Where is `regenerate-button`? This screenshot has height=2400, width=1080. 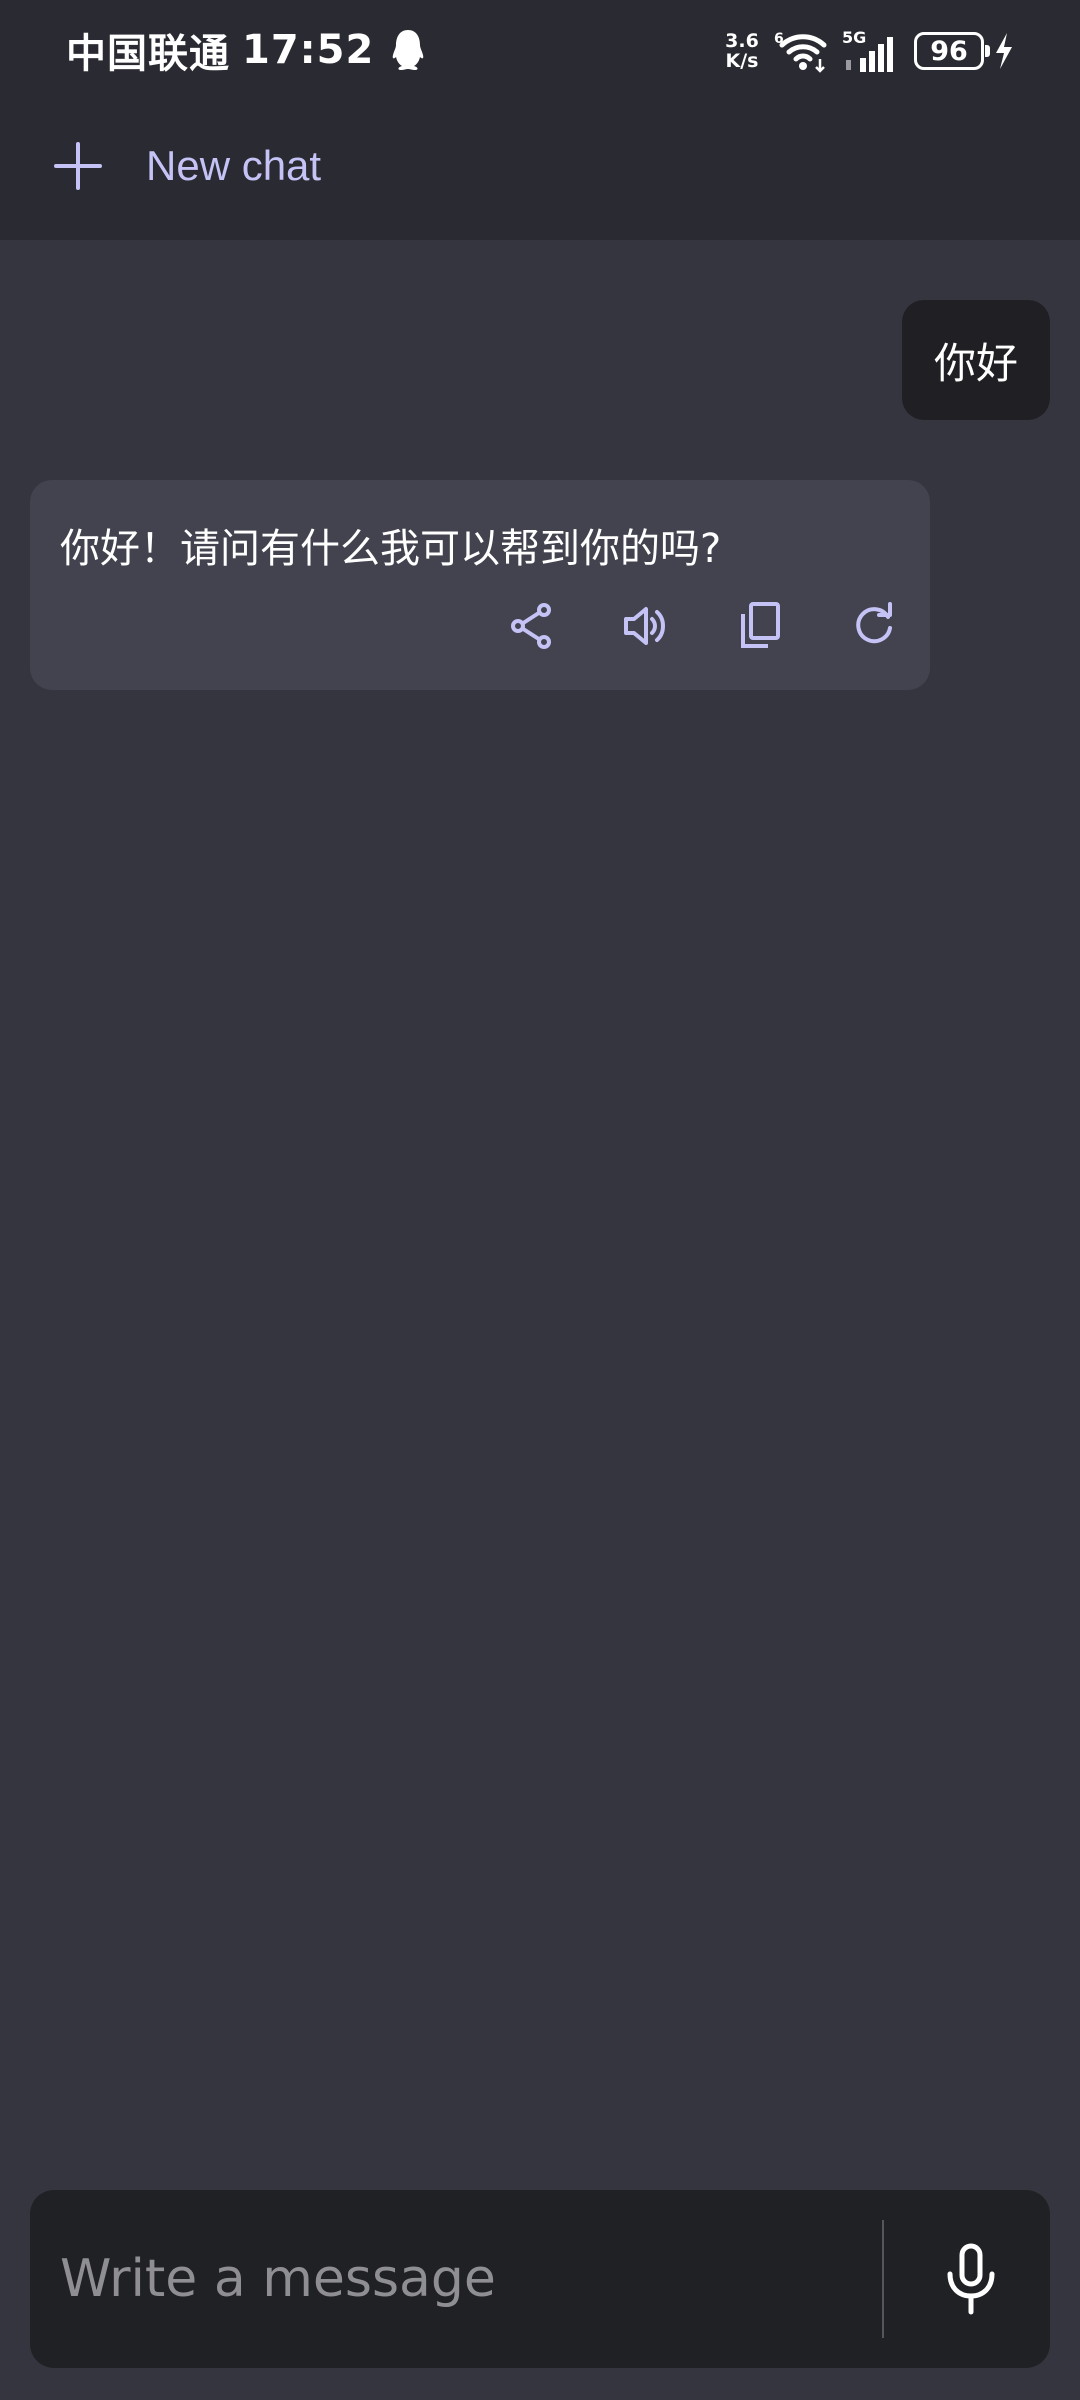 regenerate-button is located at coordinates (874, 626).